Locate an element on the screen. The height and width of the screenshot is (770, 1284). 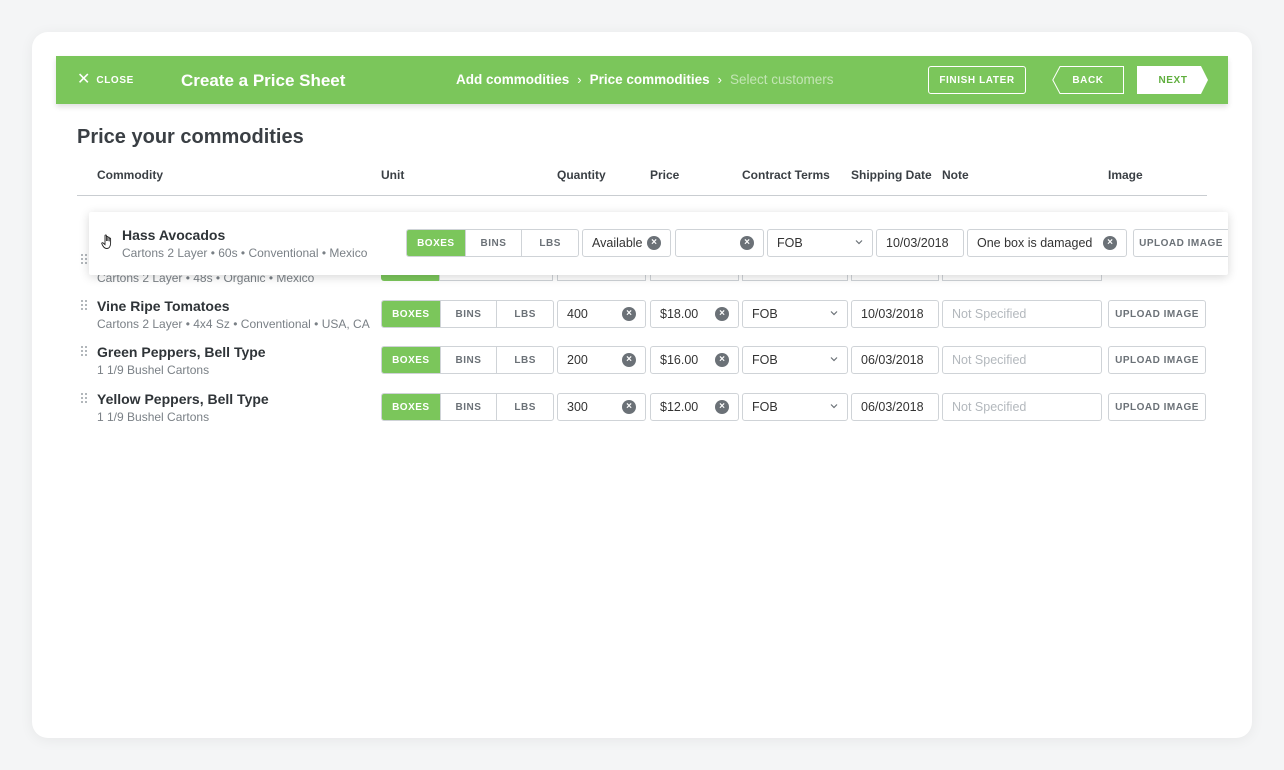
finish-later-label: FINISH LATER is located at coordinates (977, 80).